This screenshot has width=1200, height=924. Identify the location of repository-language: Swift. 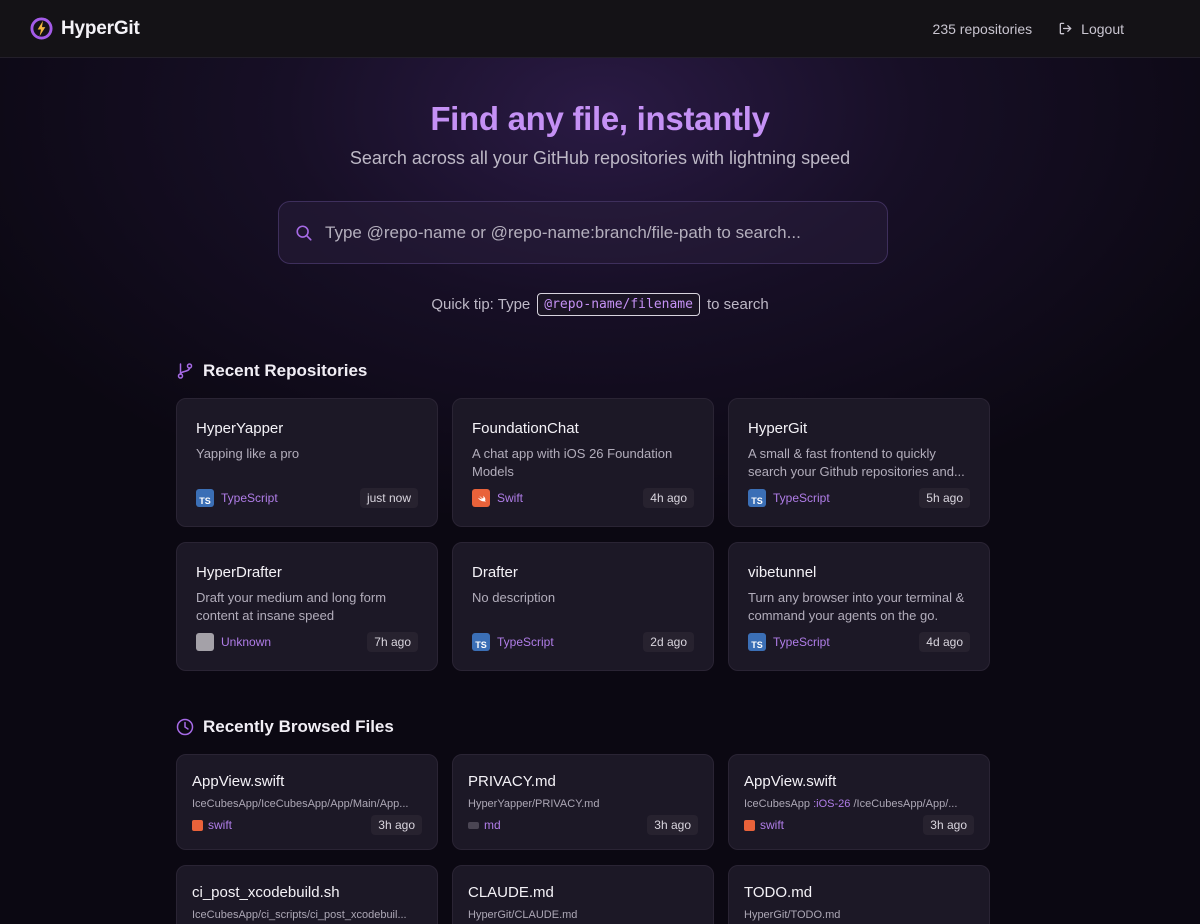
(497, 498).